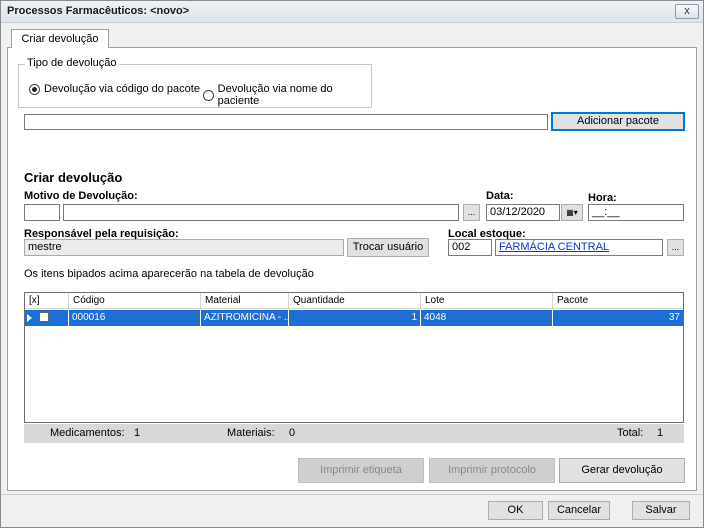 This screenshot has height=528, width=704. What do you see at coordinates (622, 470) in the screenshot?
I see `gerar-devolucao-button: Gerar devolução` at bounding box center [622, 470].